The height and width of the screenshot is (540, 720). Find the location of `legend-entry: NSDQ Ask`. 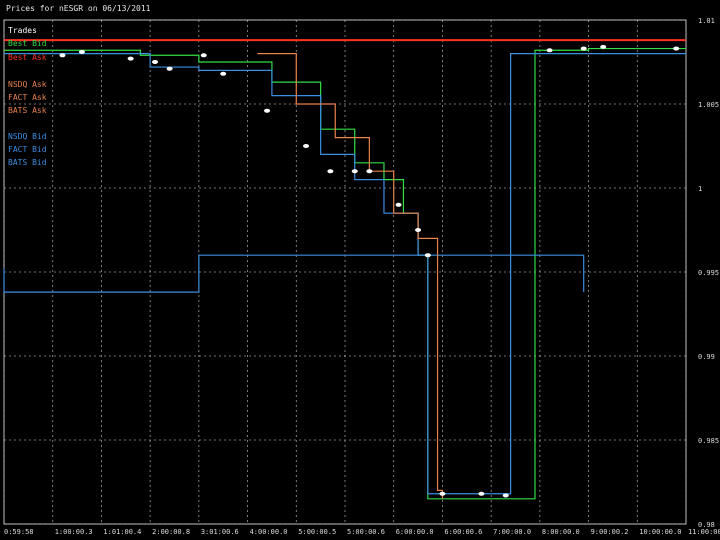

legend-entry: NSDQ Ask is located at coordinates (27, 84).